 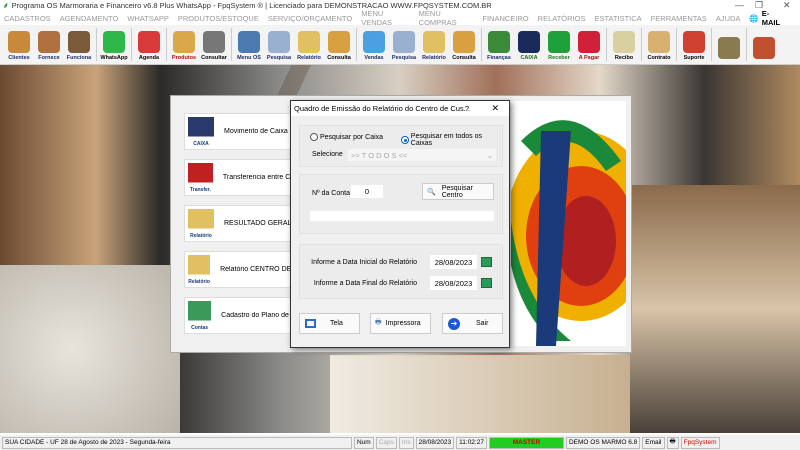 I want to click on toolbar-button: Menu OS, so click(x=249, y=44).